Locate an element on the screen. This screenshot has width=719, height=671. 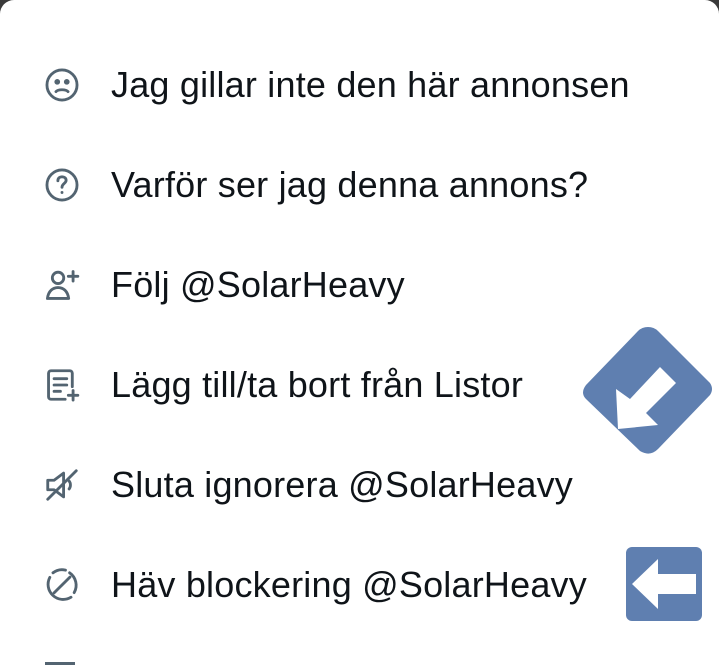
sheet-corner-right is located at coordinates (705, 14).